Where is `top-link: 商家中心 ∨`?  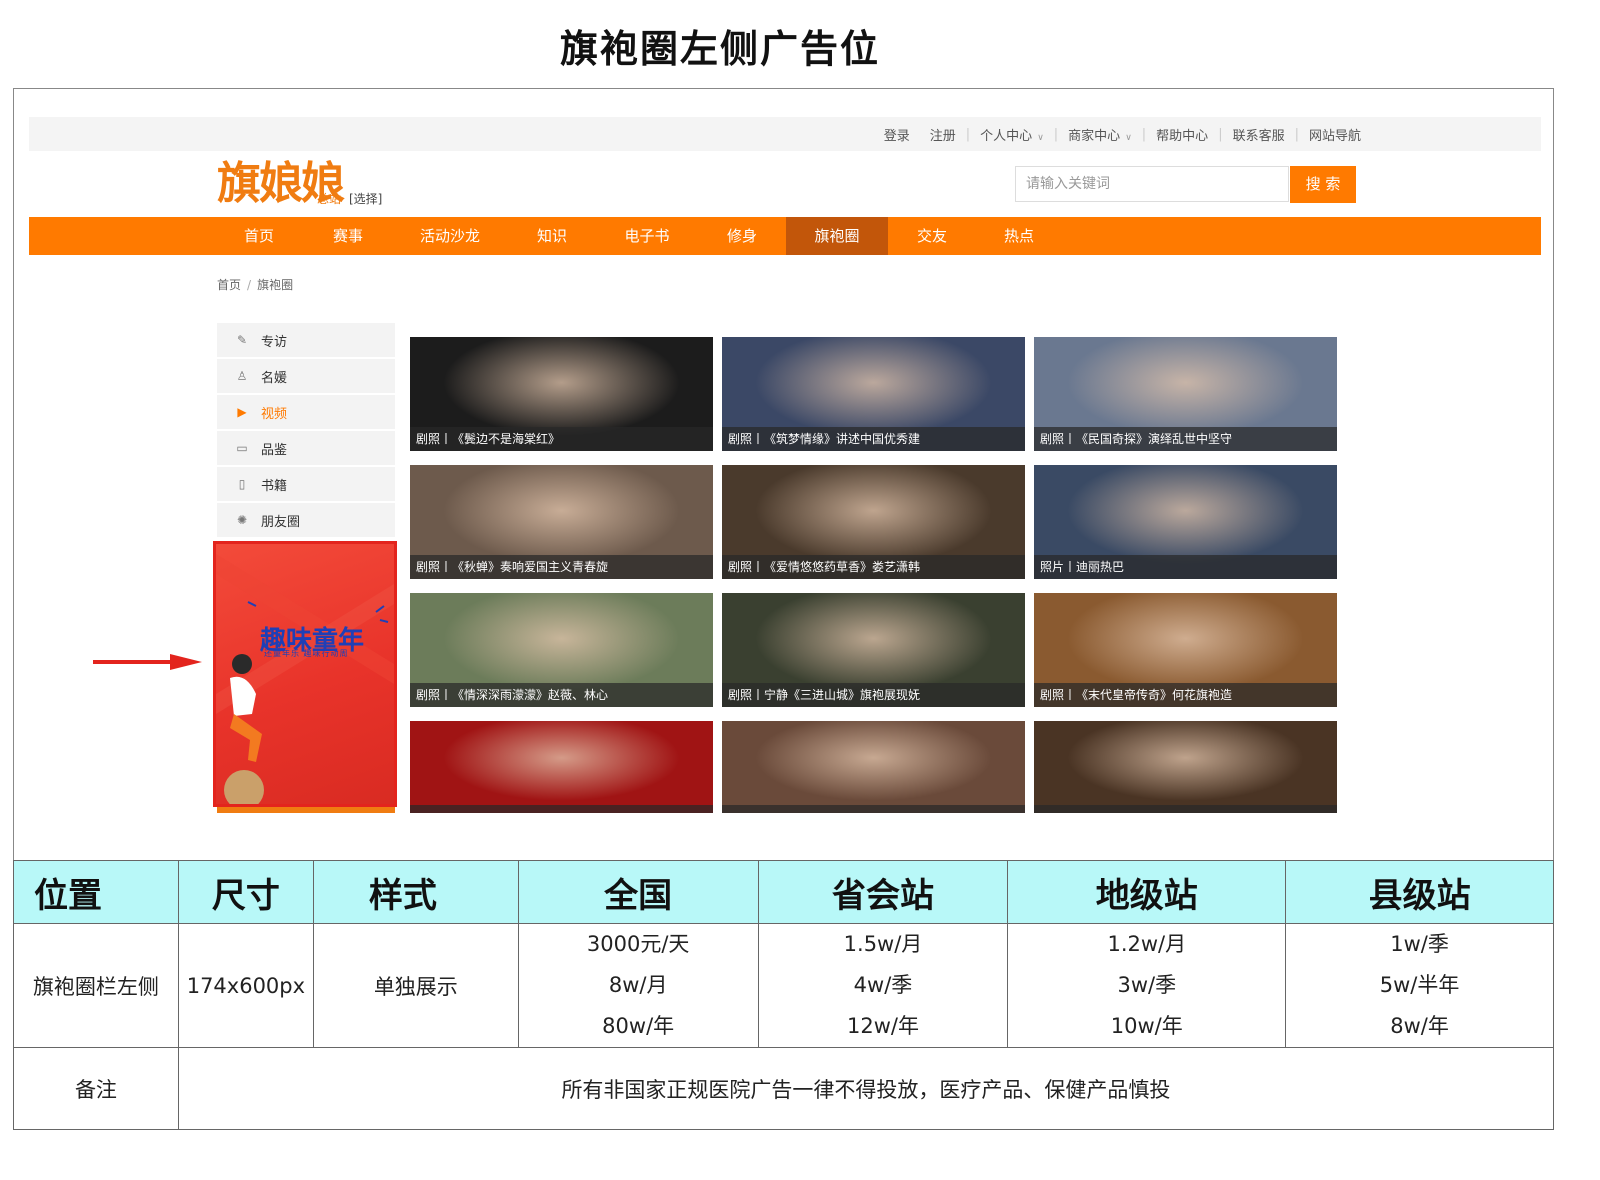 top-link: 商家中心 ∨ is located at coordinates (1100, 134).